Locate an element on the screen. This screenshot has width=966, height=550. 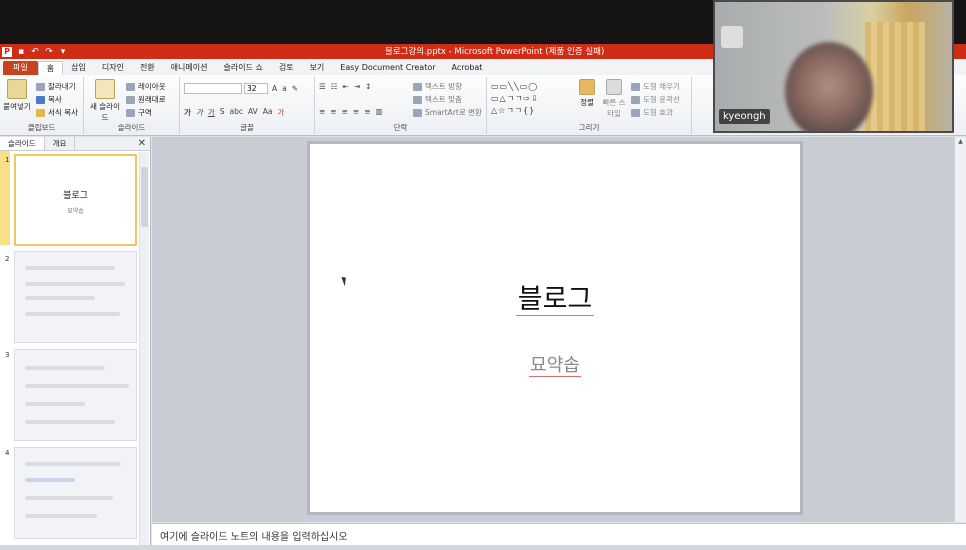
quick-styles-label: 빠른 스타일 is located at coordinates (614, 108).